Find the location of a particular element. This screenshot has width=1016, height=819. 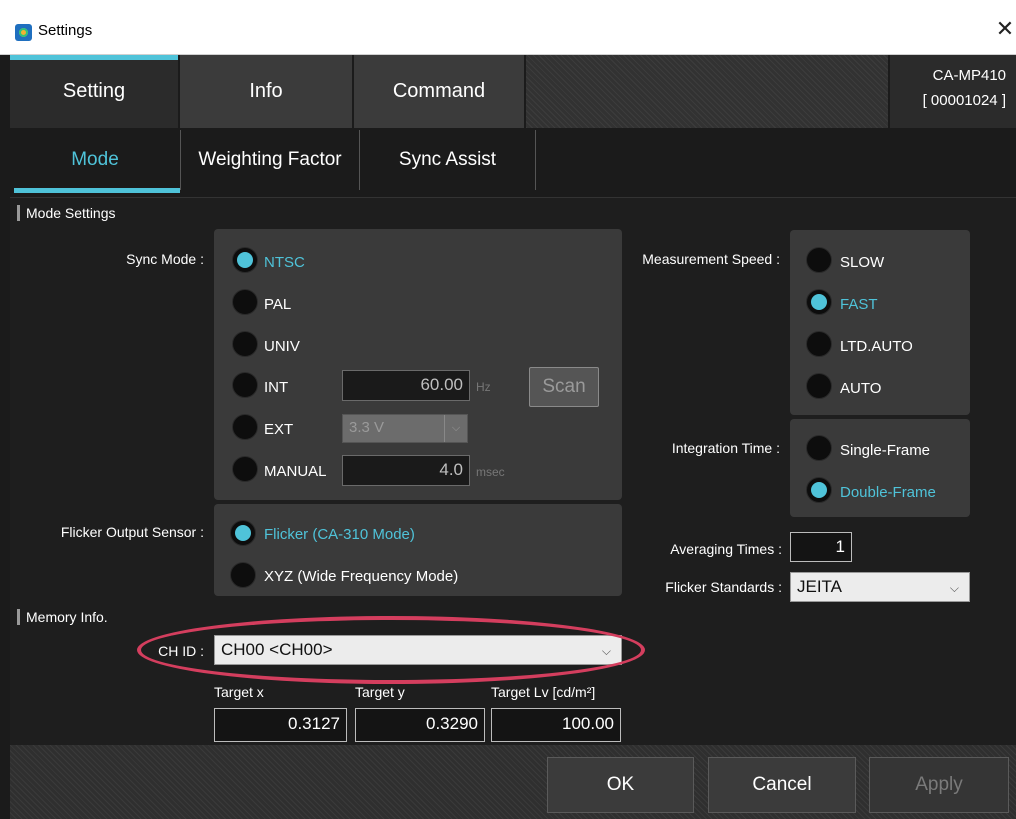

tab-bar-filler is located at coordinates (707, 91).